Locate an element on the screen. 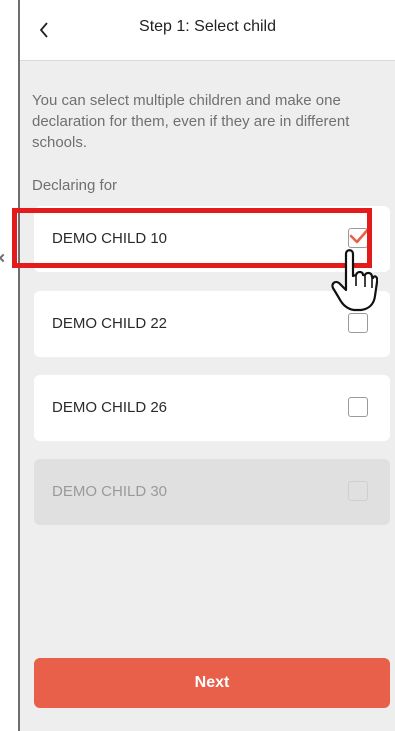  side-marker is located at coordinates (4, 258).